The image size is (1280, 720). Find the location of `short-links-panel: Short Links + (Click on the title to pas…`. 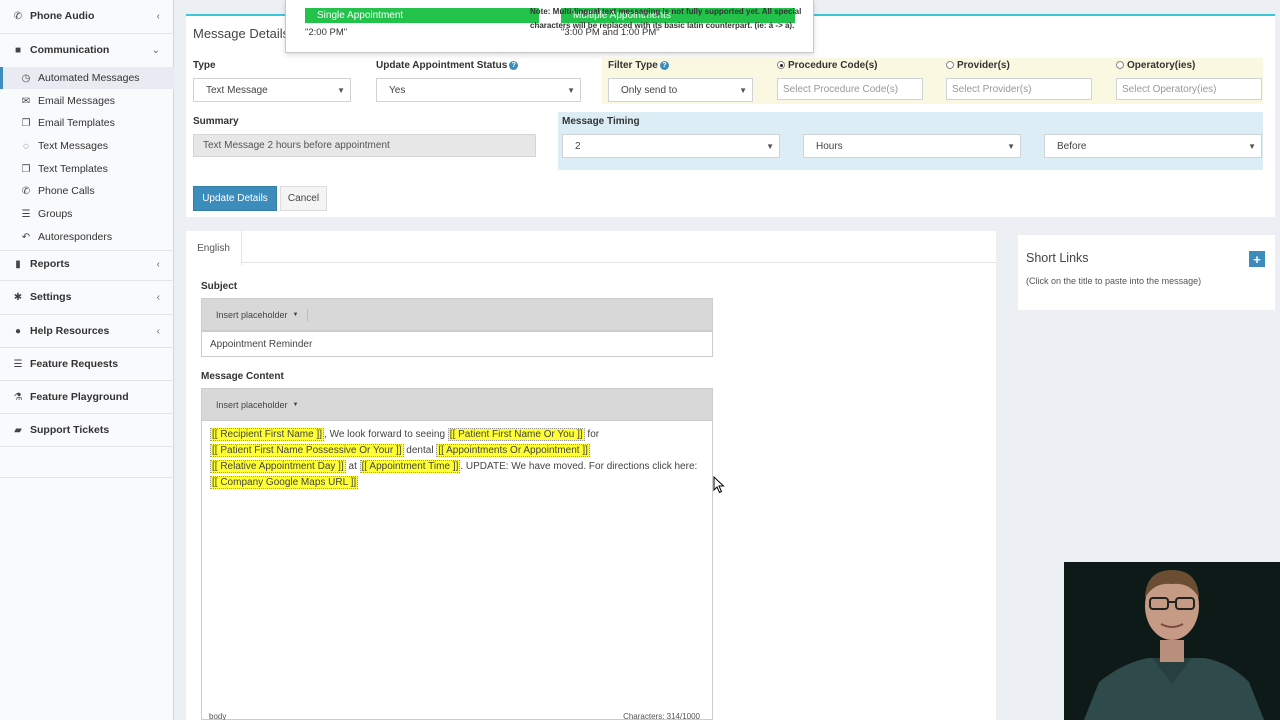

short-links-panel: Short Links + (Click on the title to pas… is located at coordinates (1146, 271).